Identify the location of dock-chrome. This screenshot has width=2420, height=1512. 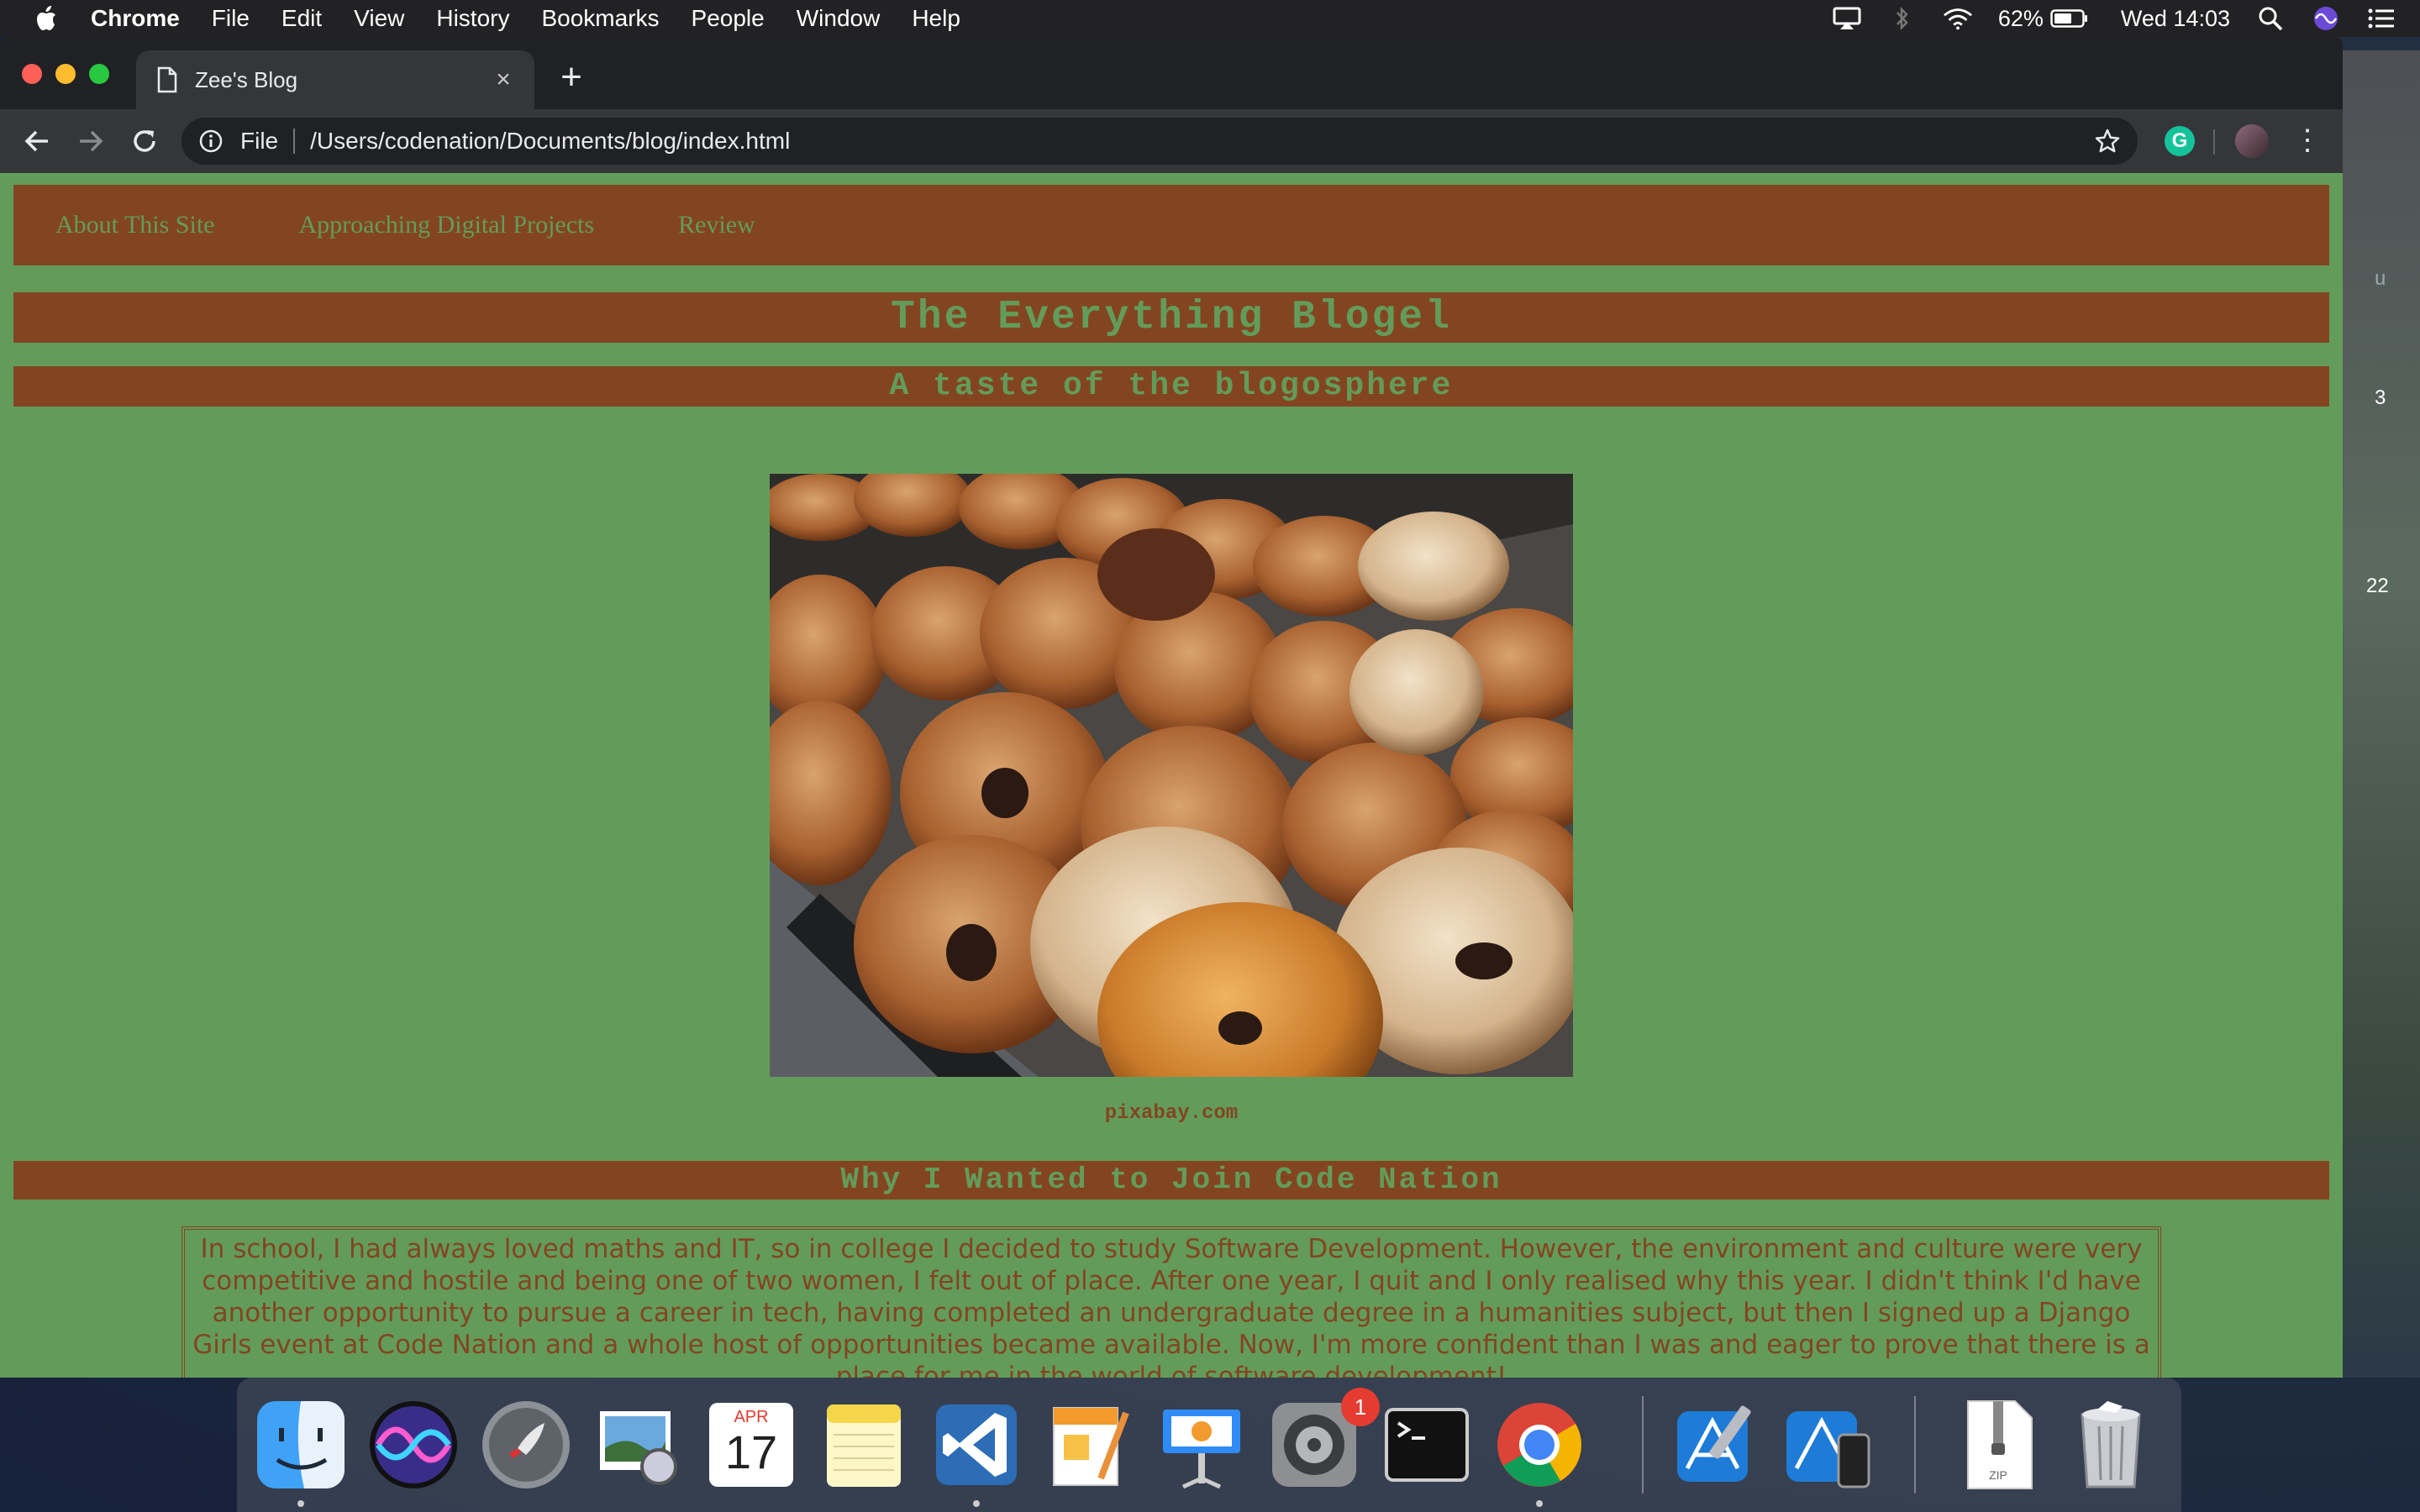
(1539, 1445).